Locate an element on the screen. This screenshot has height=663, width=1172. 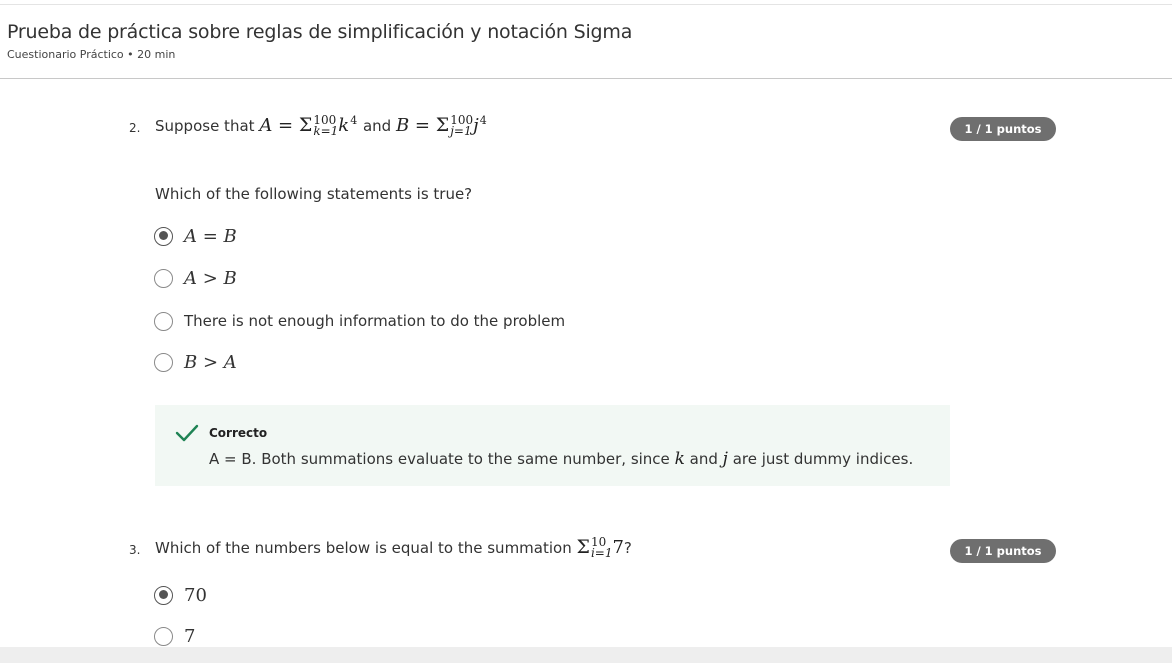
question-3-formula: Σ 10 i=1 7 is located at coordinates (600, 547).